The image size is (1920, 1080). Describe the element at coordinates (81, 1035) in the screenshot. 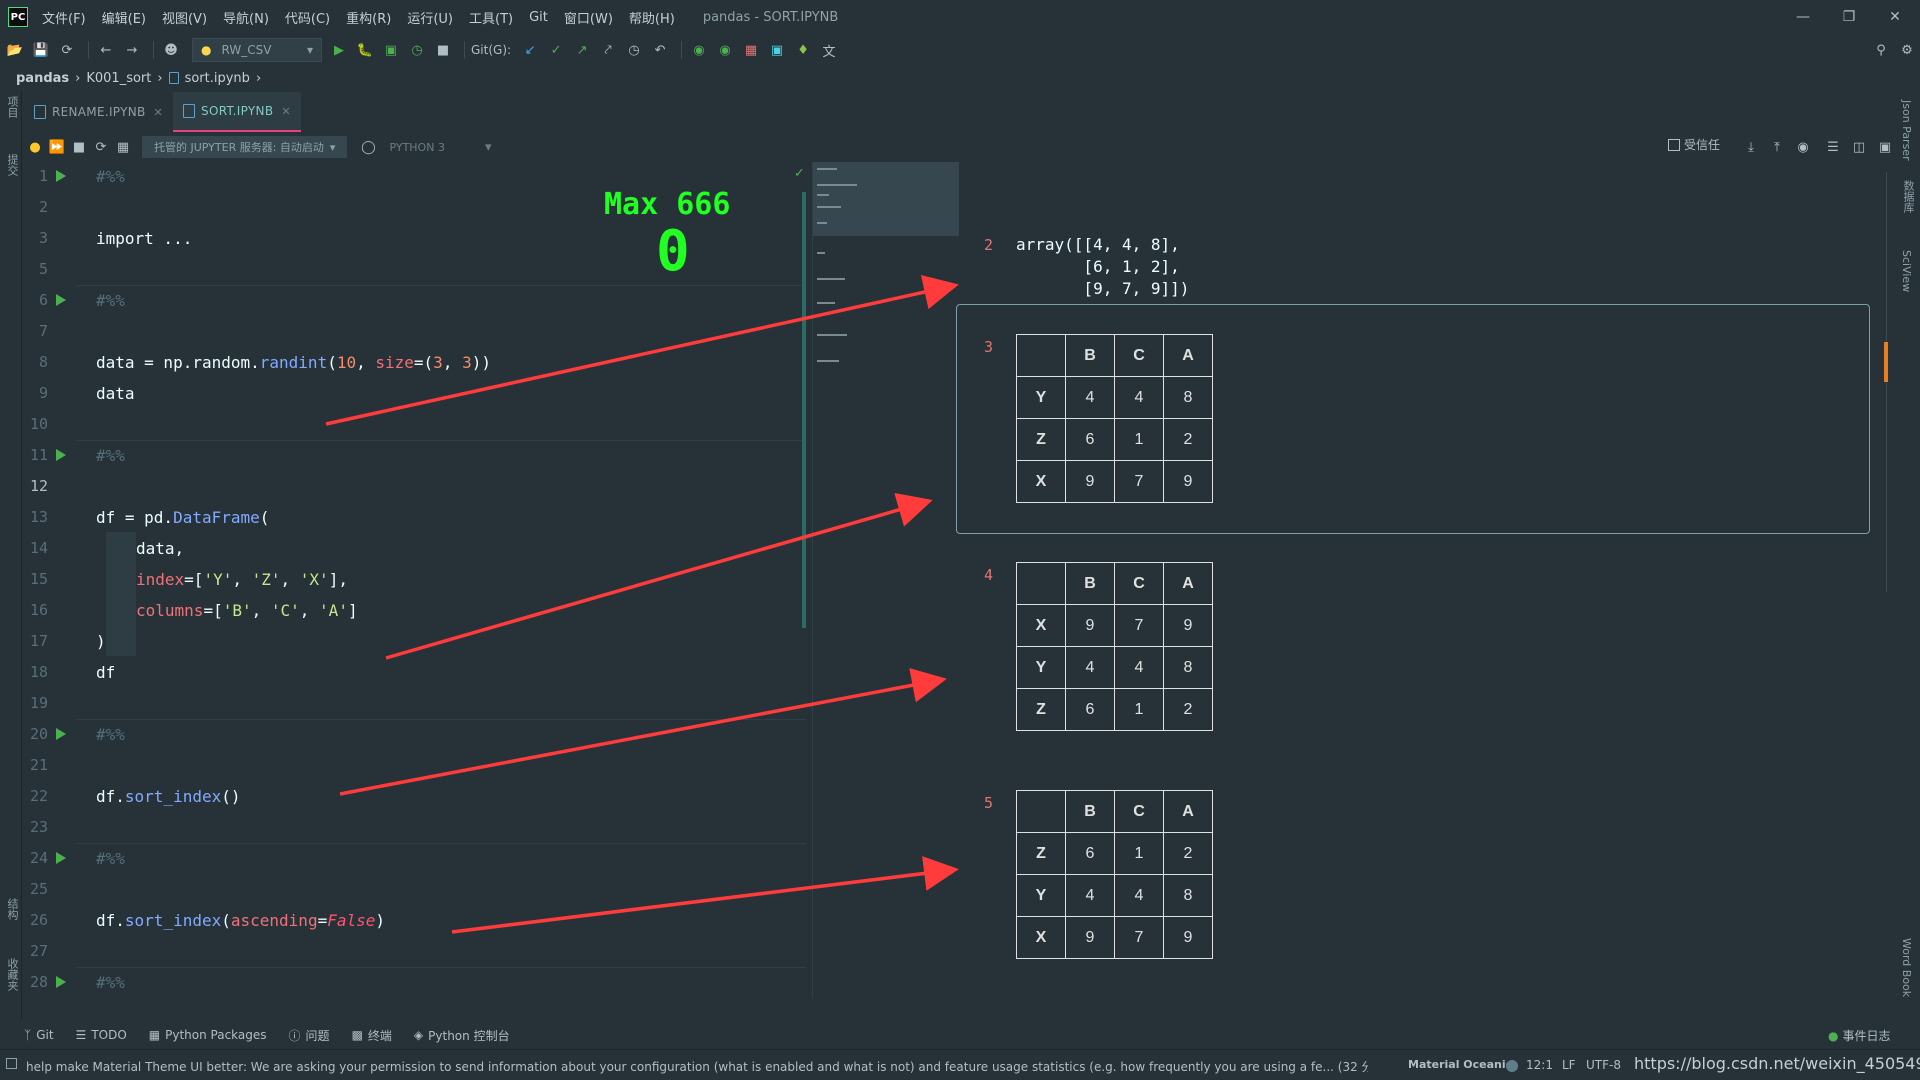

I see `list-icon: ☰` at that location.